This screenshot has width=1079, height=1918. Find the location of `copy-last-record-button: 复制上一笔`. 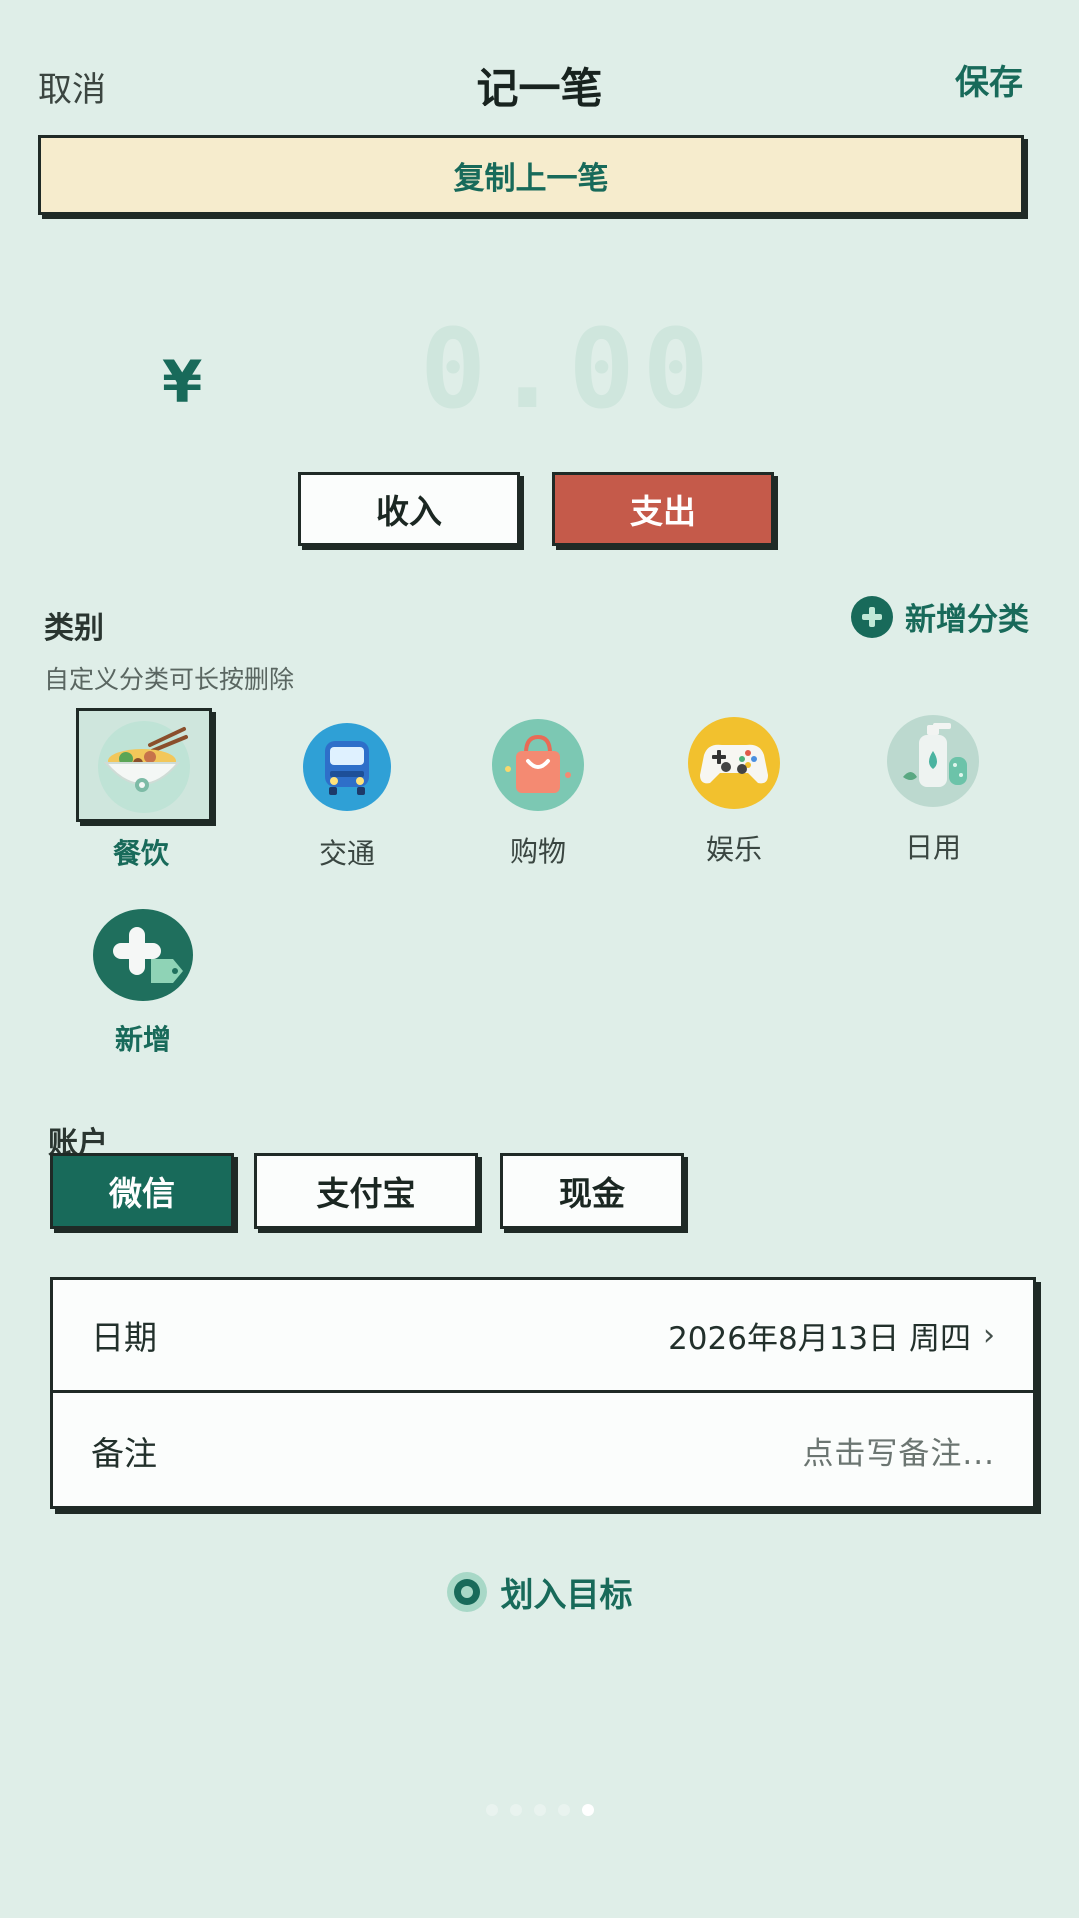

copy-last-record-button: 复制上一笔 is located at coordinates (531, 175).